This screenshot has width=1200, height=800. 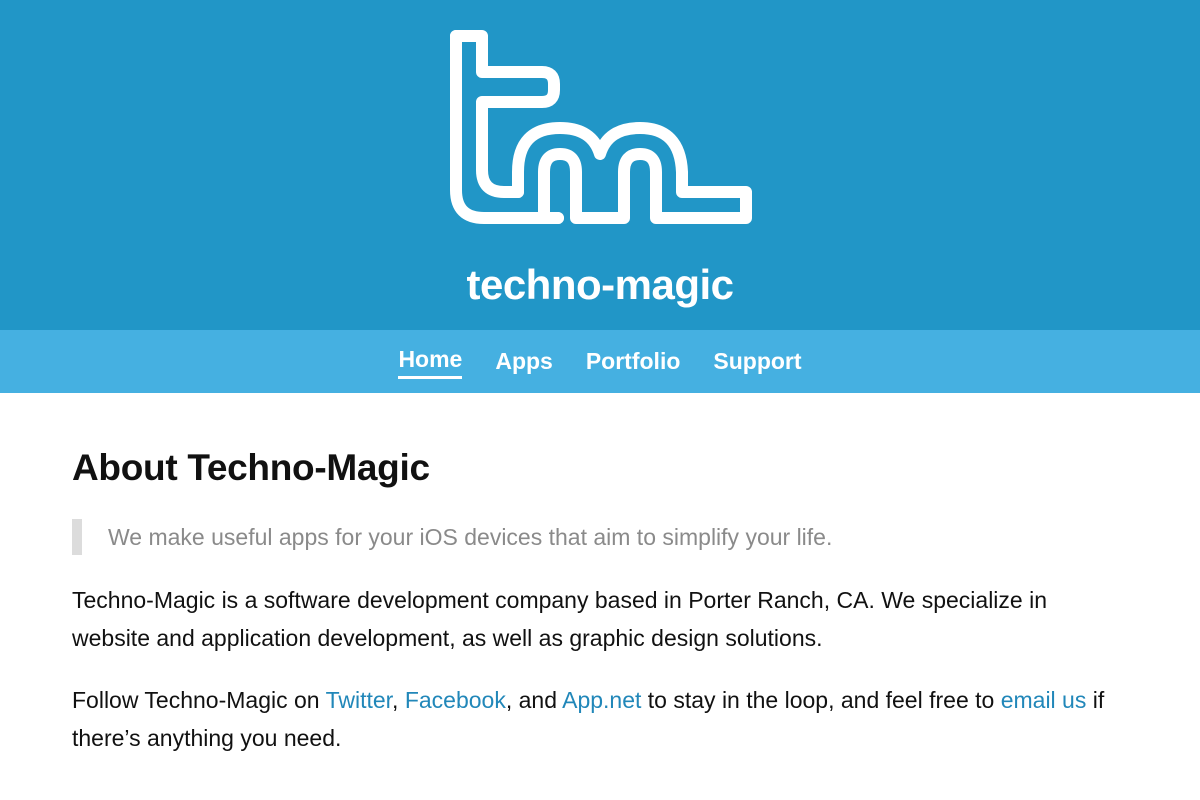 I want to click on email-link: email us, so click(x=1044, y=700).